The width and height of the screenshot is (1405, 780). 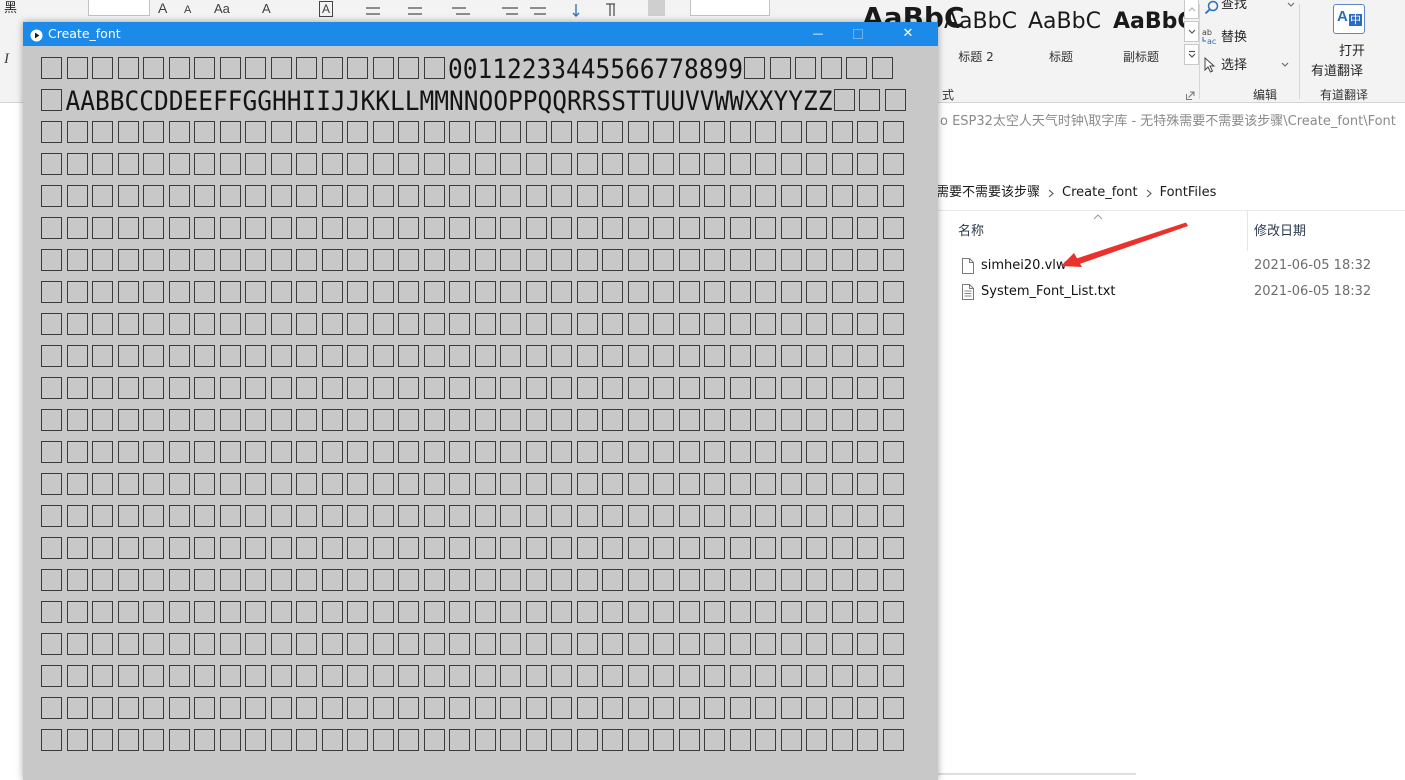 What do you see at coordinates (908, 34) in the screenshot?
I see `close-button: ✕` at bounding box center [908, 34].